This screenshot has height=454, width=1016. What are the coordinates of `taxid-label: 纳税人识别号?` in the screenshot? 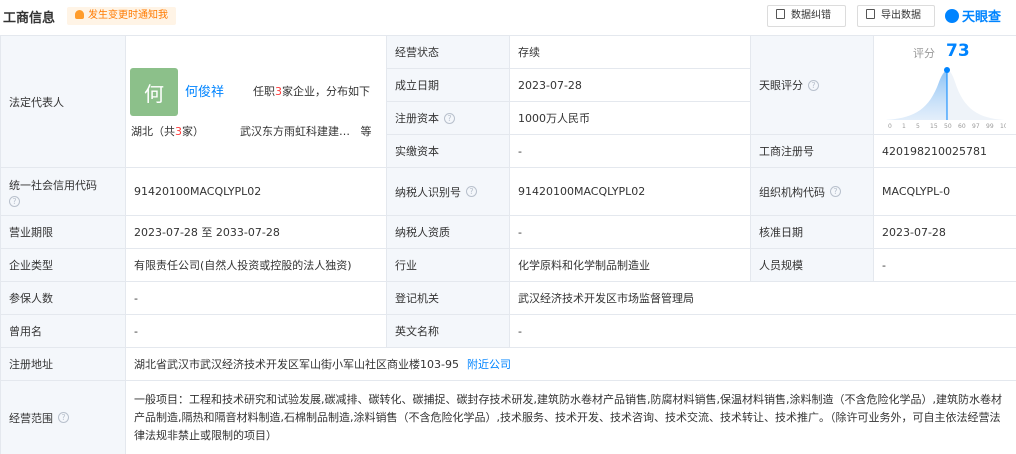 It's located at (447, 191).